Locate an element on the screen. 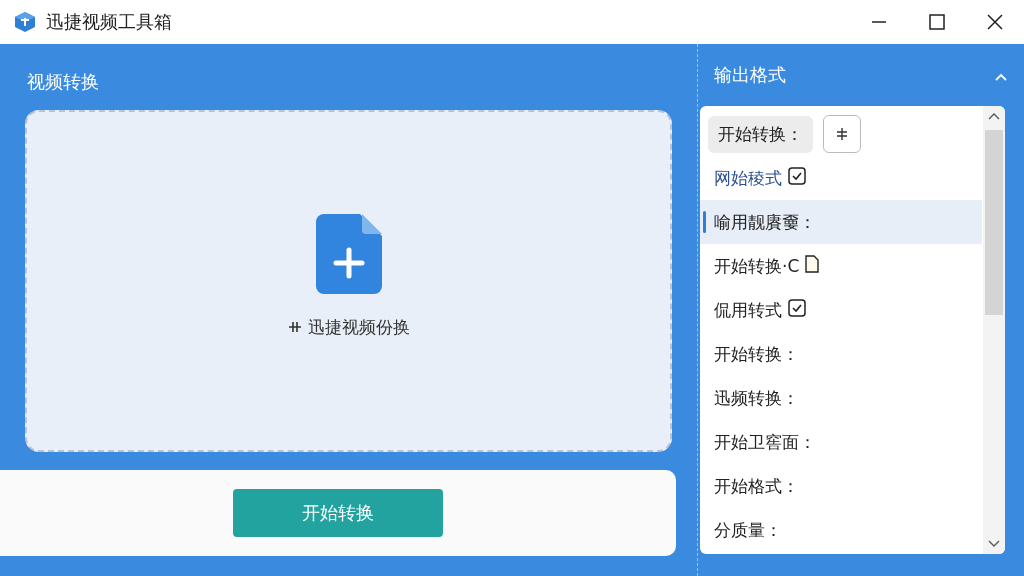  option-label: 网始稜式 is located at coordinates (748, 178).